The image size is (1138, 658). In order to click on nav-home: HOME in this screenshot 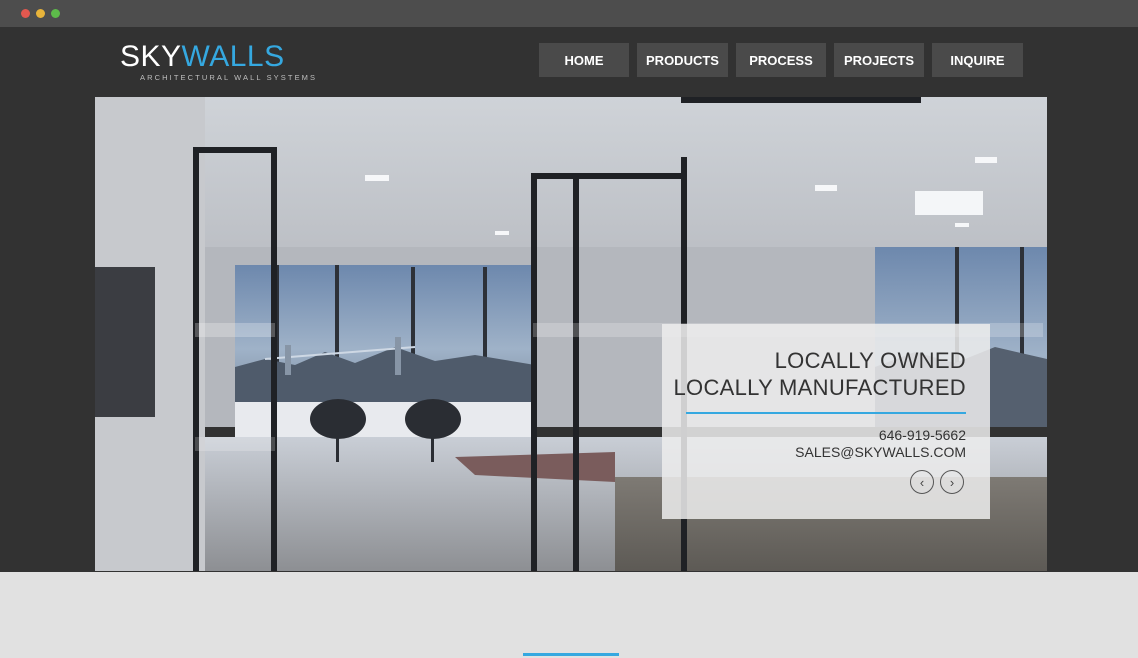, I will do `click(584, 60)`.